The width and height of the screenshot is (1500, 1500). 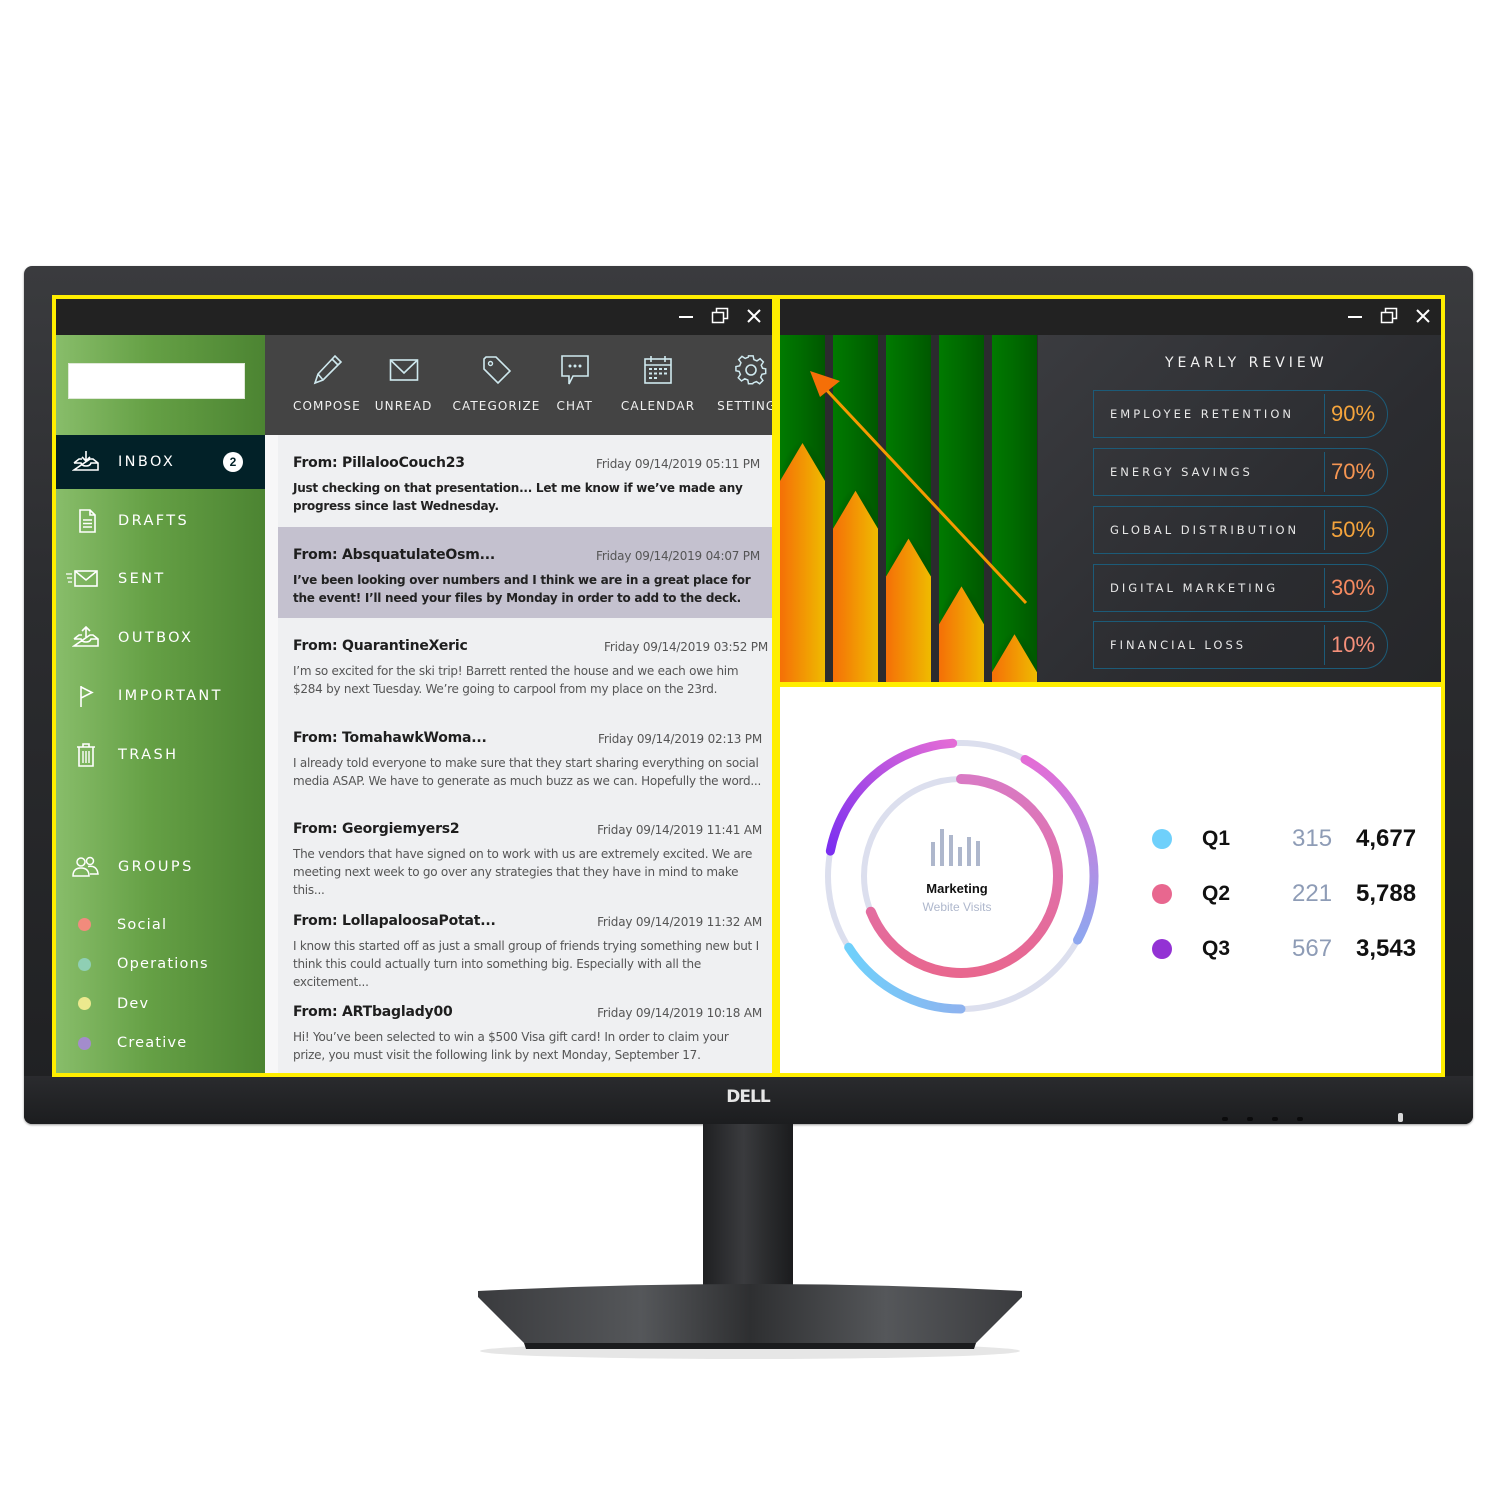 I want to click on legend-row-q1: Q1 315 4,677, so click(x=1284, y=838).